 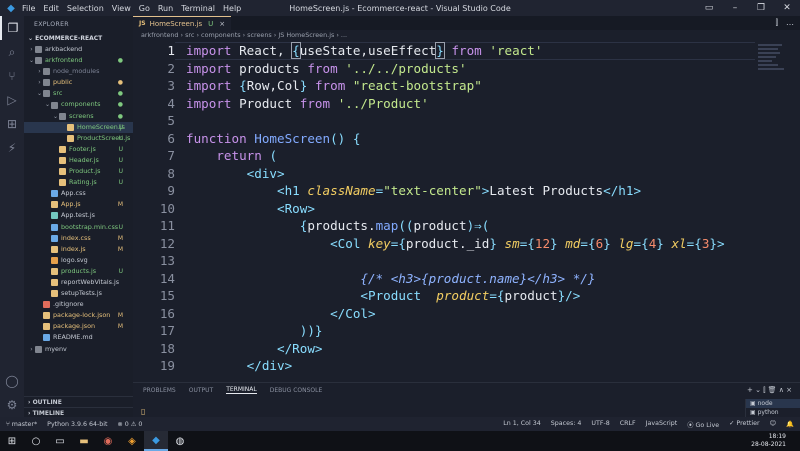 I want to click on tab-terminal: TERMINAL, so click(x=241, y=390).